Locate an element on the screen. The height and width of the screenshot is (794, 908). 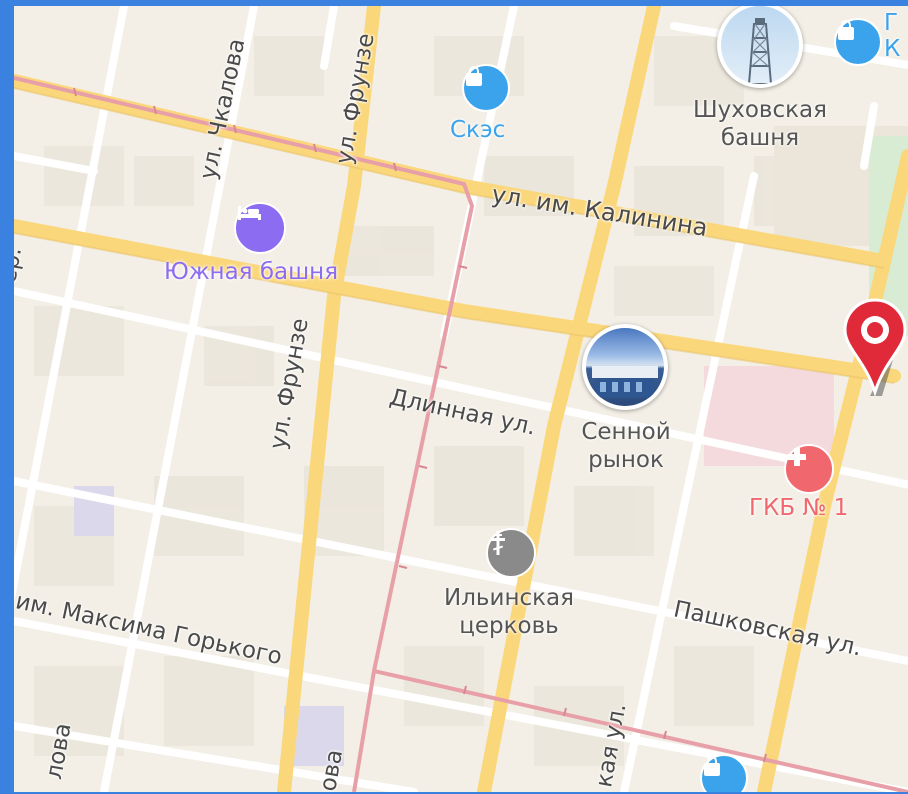
poi-label-shukhov-tower: Шуховская башня is located at coordinates (760, 124).